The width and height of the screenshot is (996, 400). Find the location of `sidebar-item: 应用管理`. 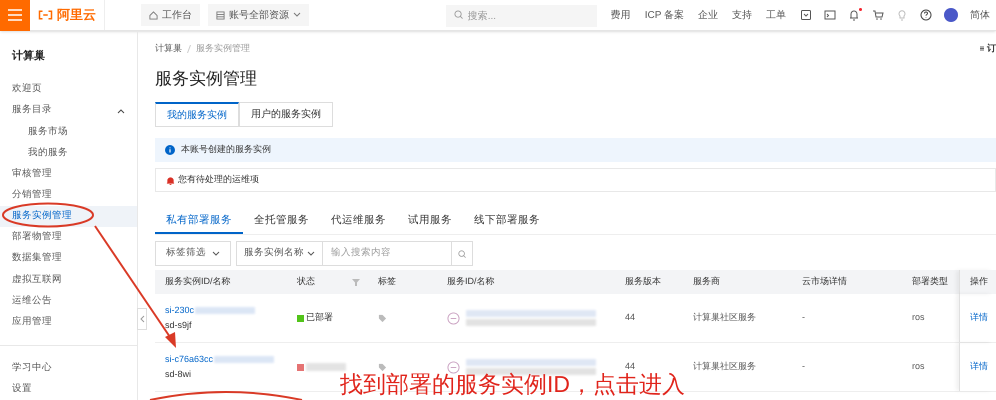

sidebar-item: 应用管理 is located at coordinates (68, 322).